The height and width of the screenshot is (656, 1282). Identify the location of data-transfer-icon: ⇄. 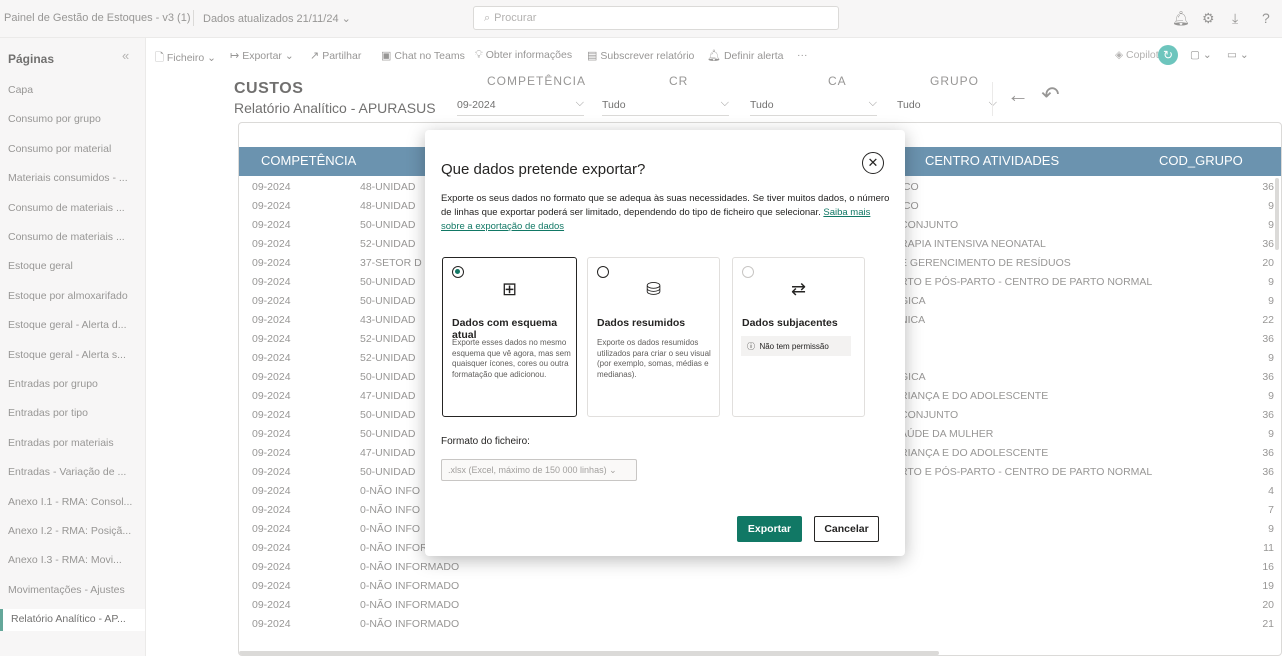
(798, 289).